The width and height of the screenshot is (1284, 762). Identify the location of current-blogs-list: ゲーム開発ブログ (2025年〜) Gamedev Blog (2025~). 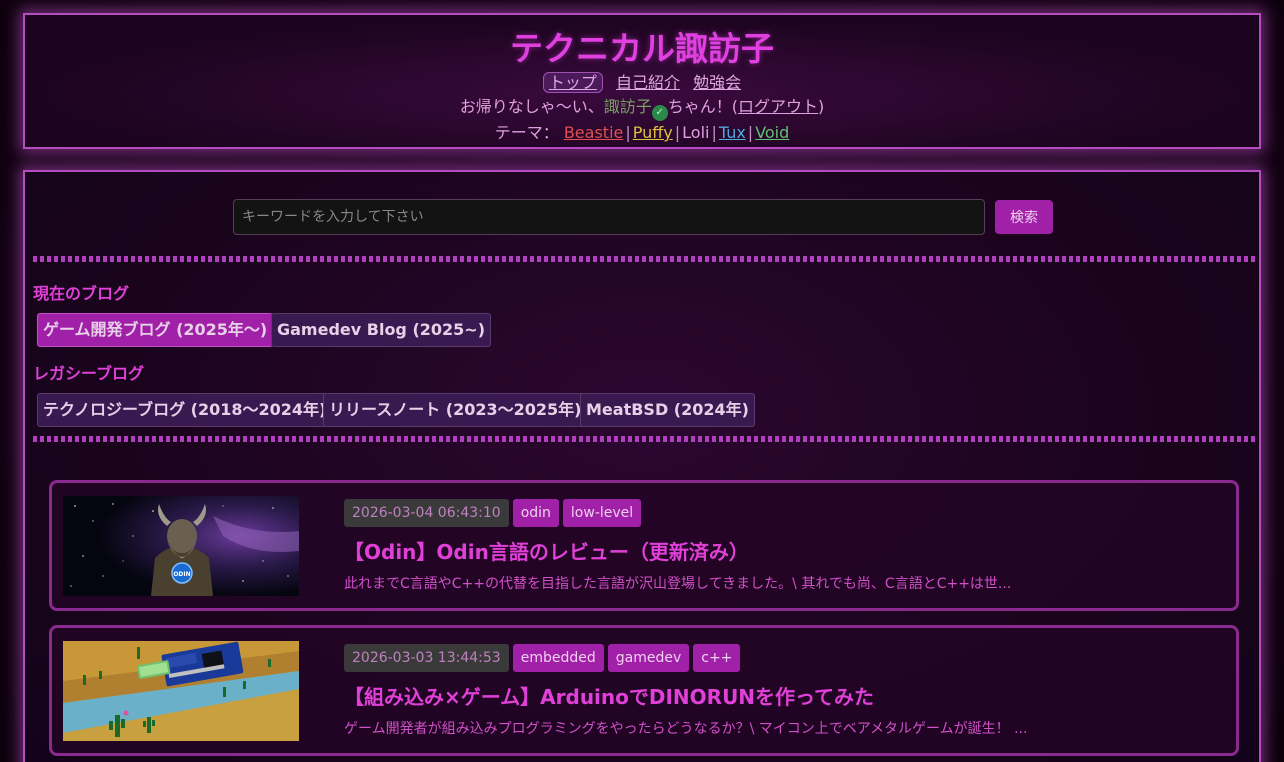
(337, 330).